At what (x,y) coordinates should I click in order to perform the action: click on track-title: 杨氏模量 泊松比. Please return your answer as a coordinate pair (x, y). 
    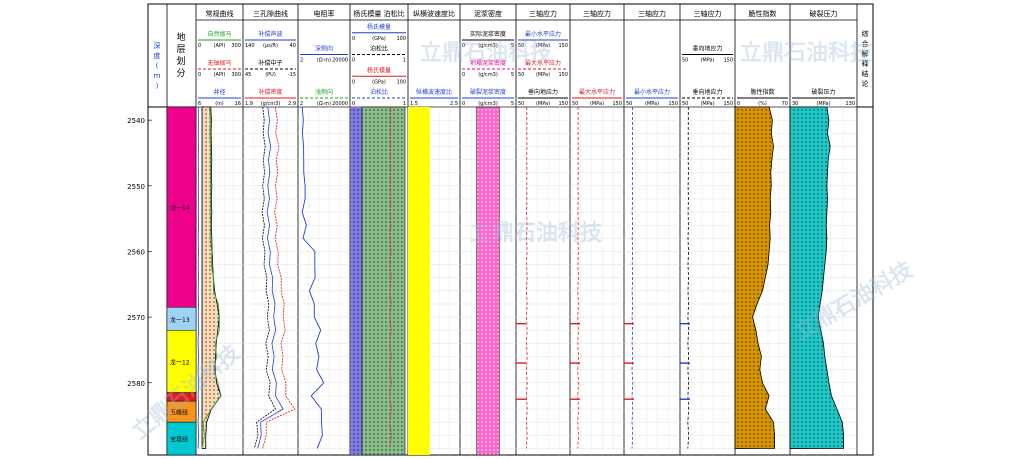
    Looking at the image, I should click on (378, 13).